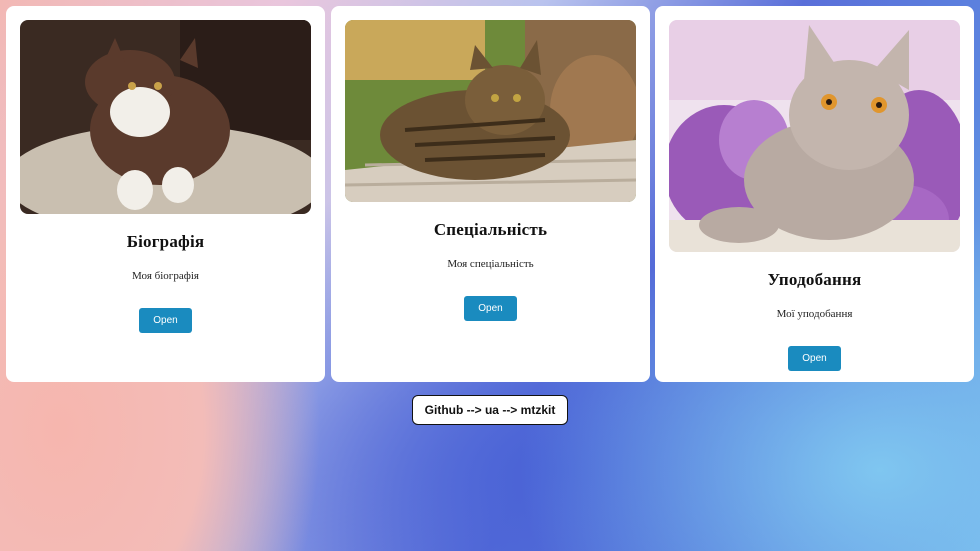 This screenshot has height=551, width=980. What do you see at coordinates (490, 229) in the screenshot?
I see `card-title: Спеціальність` at bounding box center [490, 229].